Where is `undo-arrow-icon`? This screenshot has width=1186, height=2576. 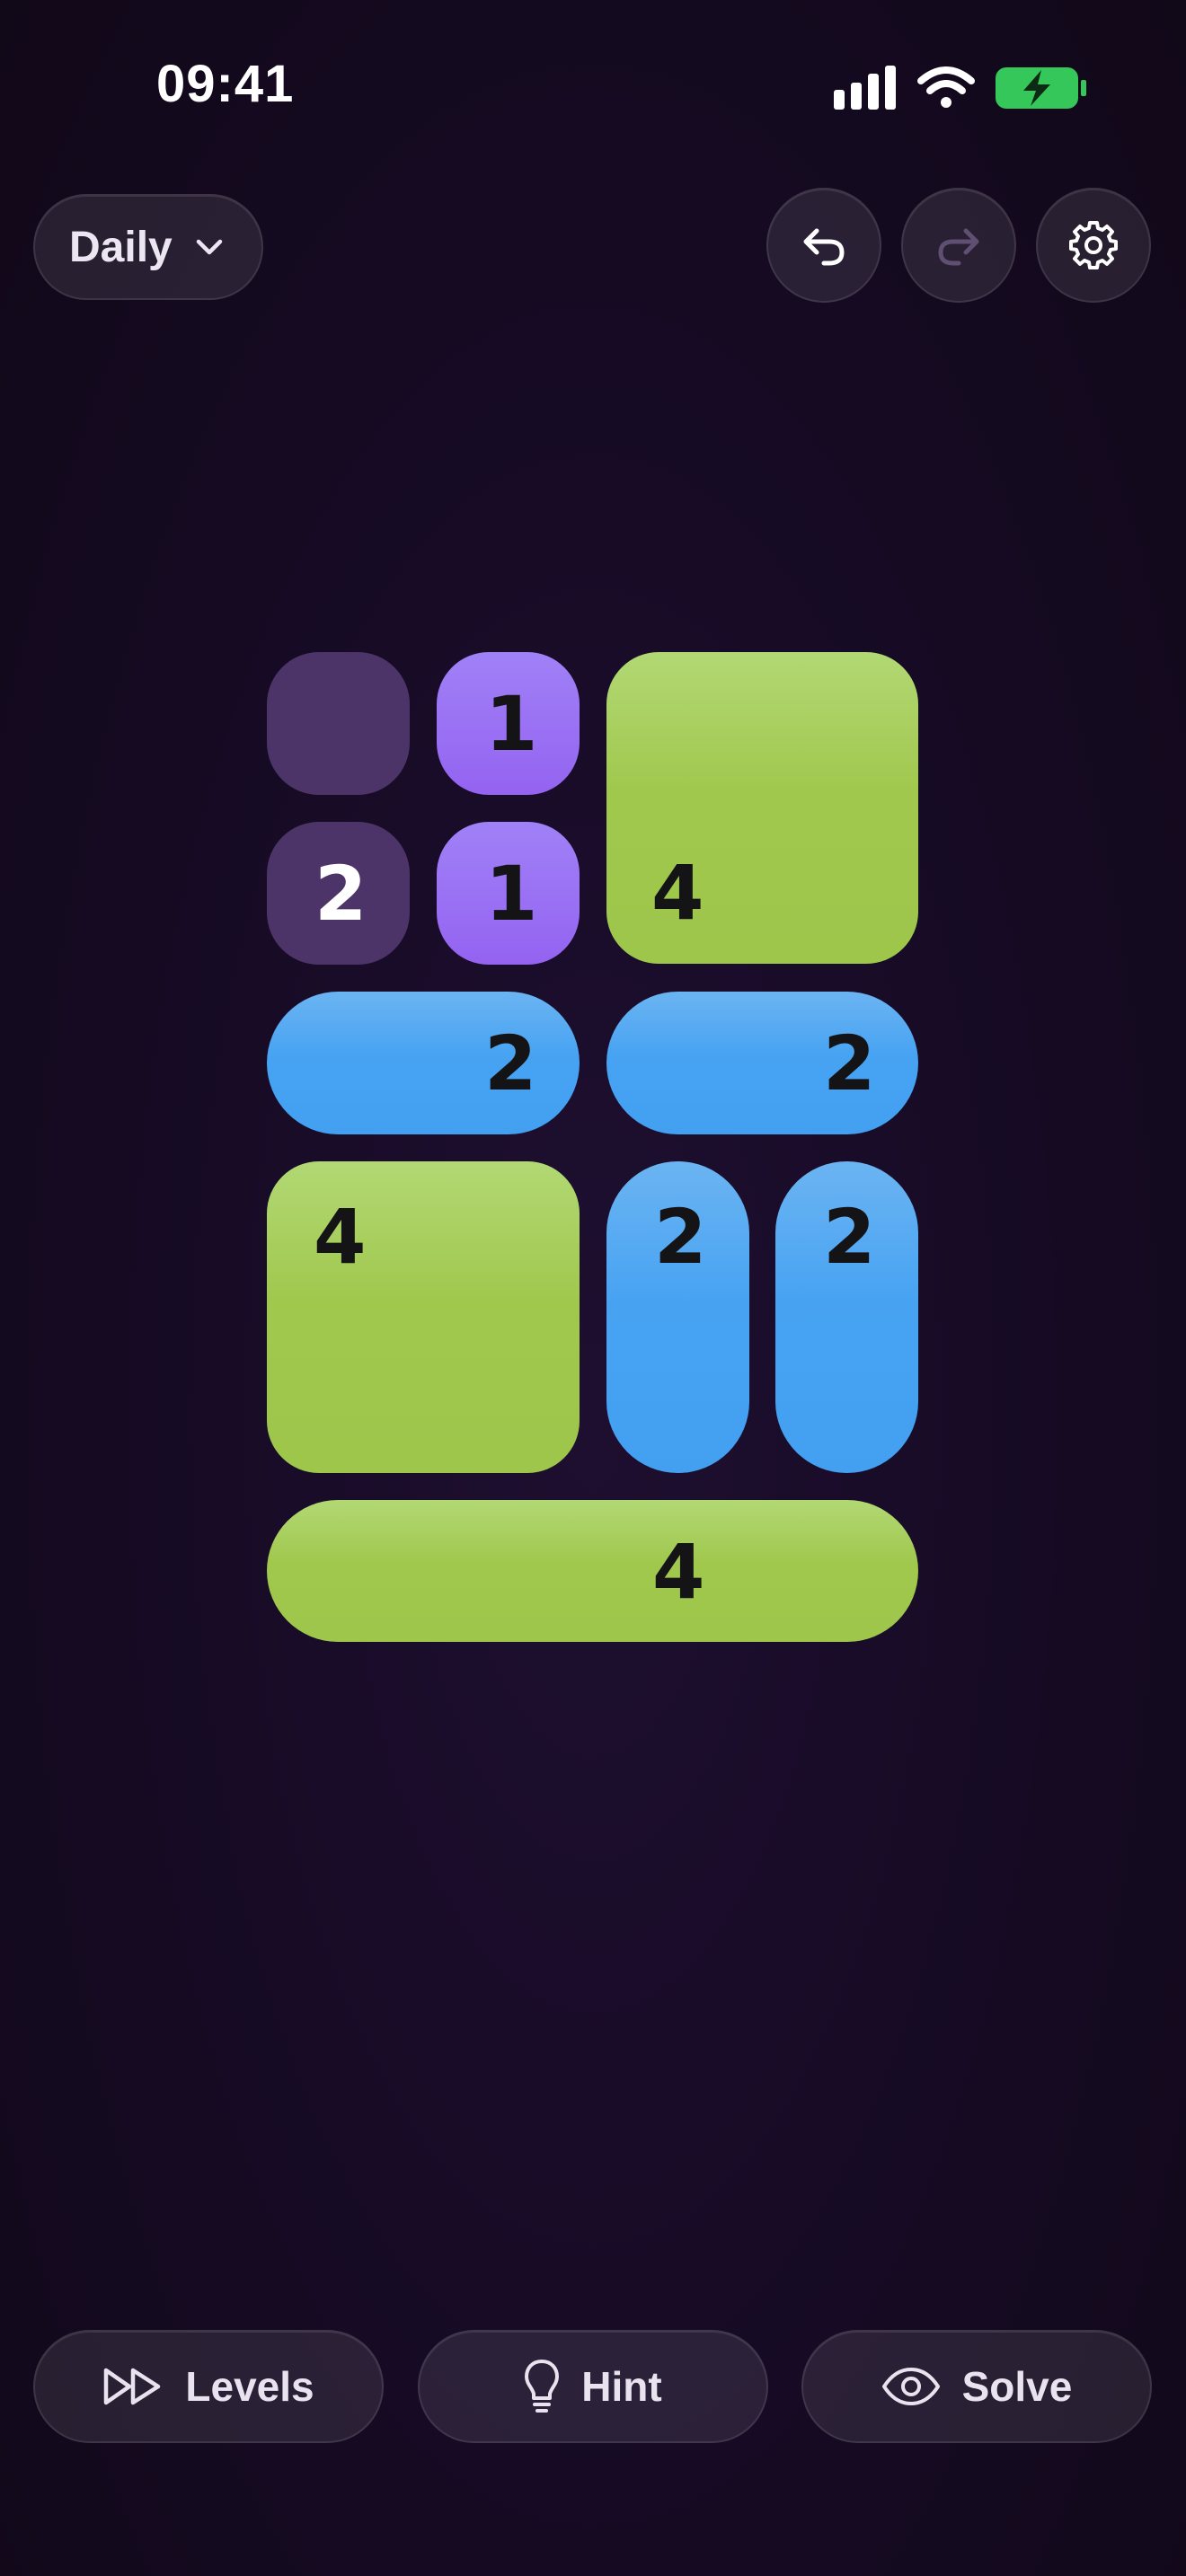 undo-arrow-icon is located at coordinates (824, 247).